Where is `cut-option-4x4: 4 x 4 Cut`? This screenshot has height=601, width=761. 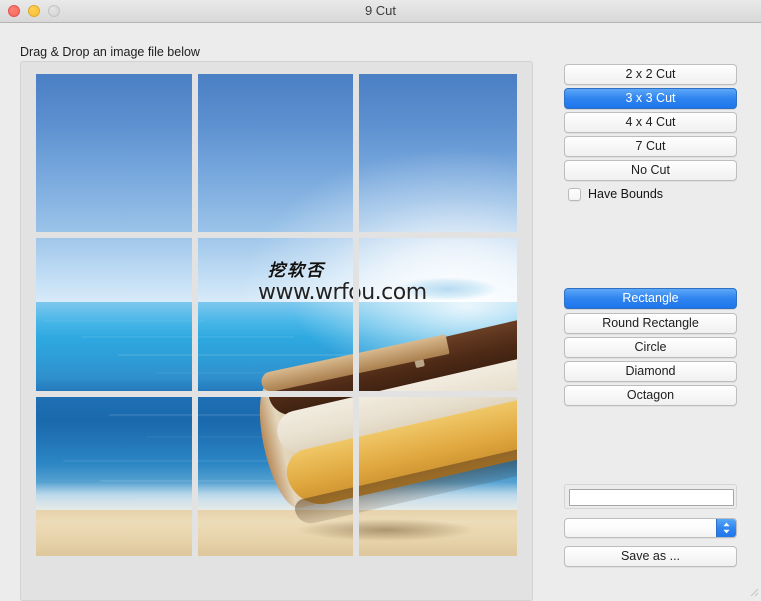 cut-option-4x4: 4 x 4 Cut is located at coordinates (650, 122).